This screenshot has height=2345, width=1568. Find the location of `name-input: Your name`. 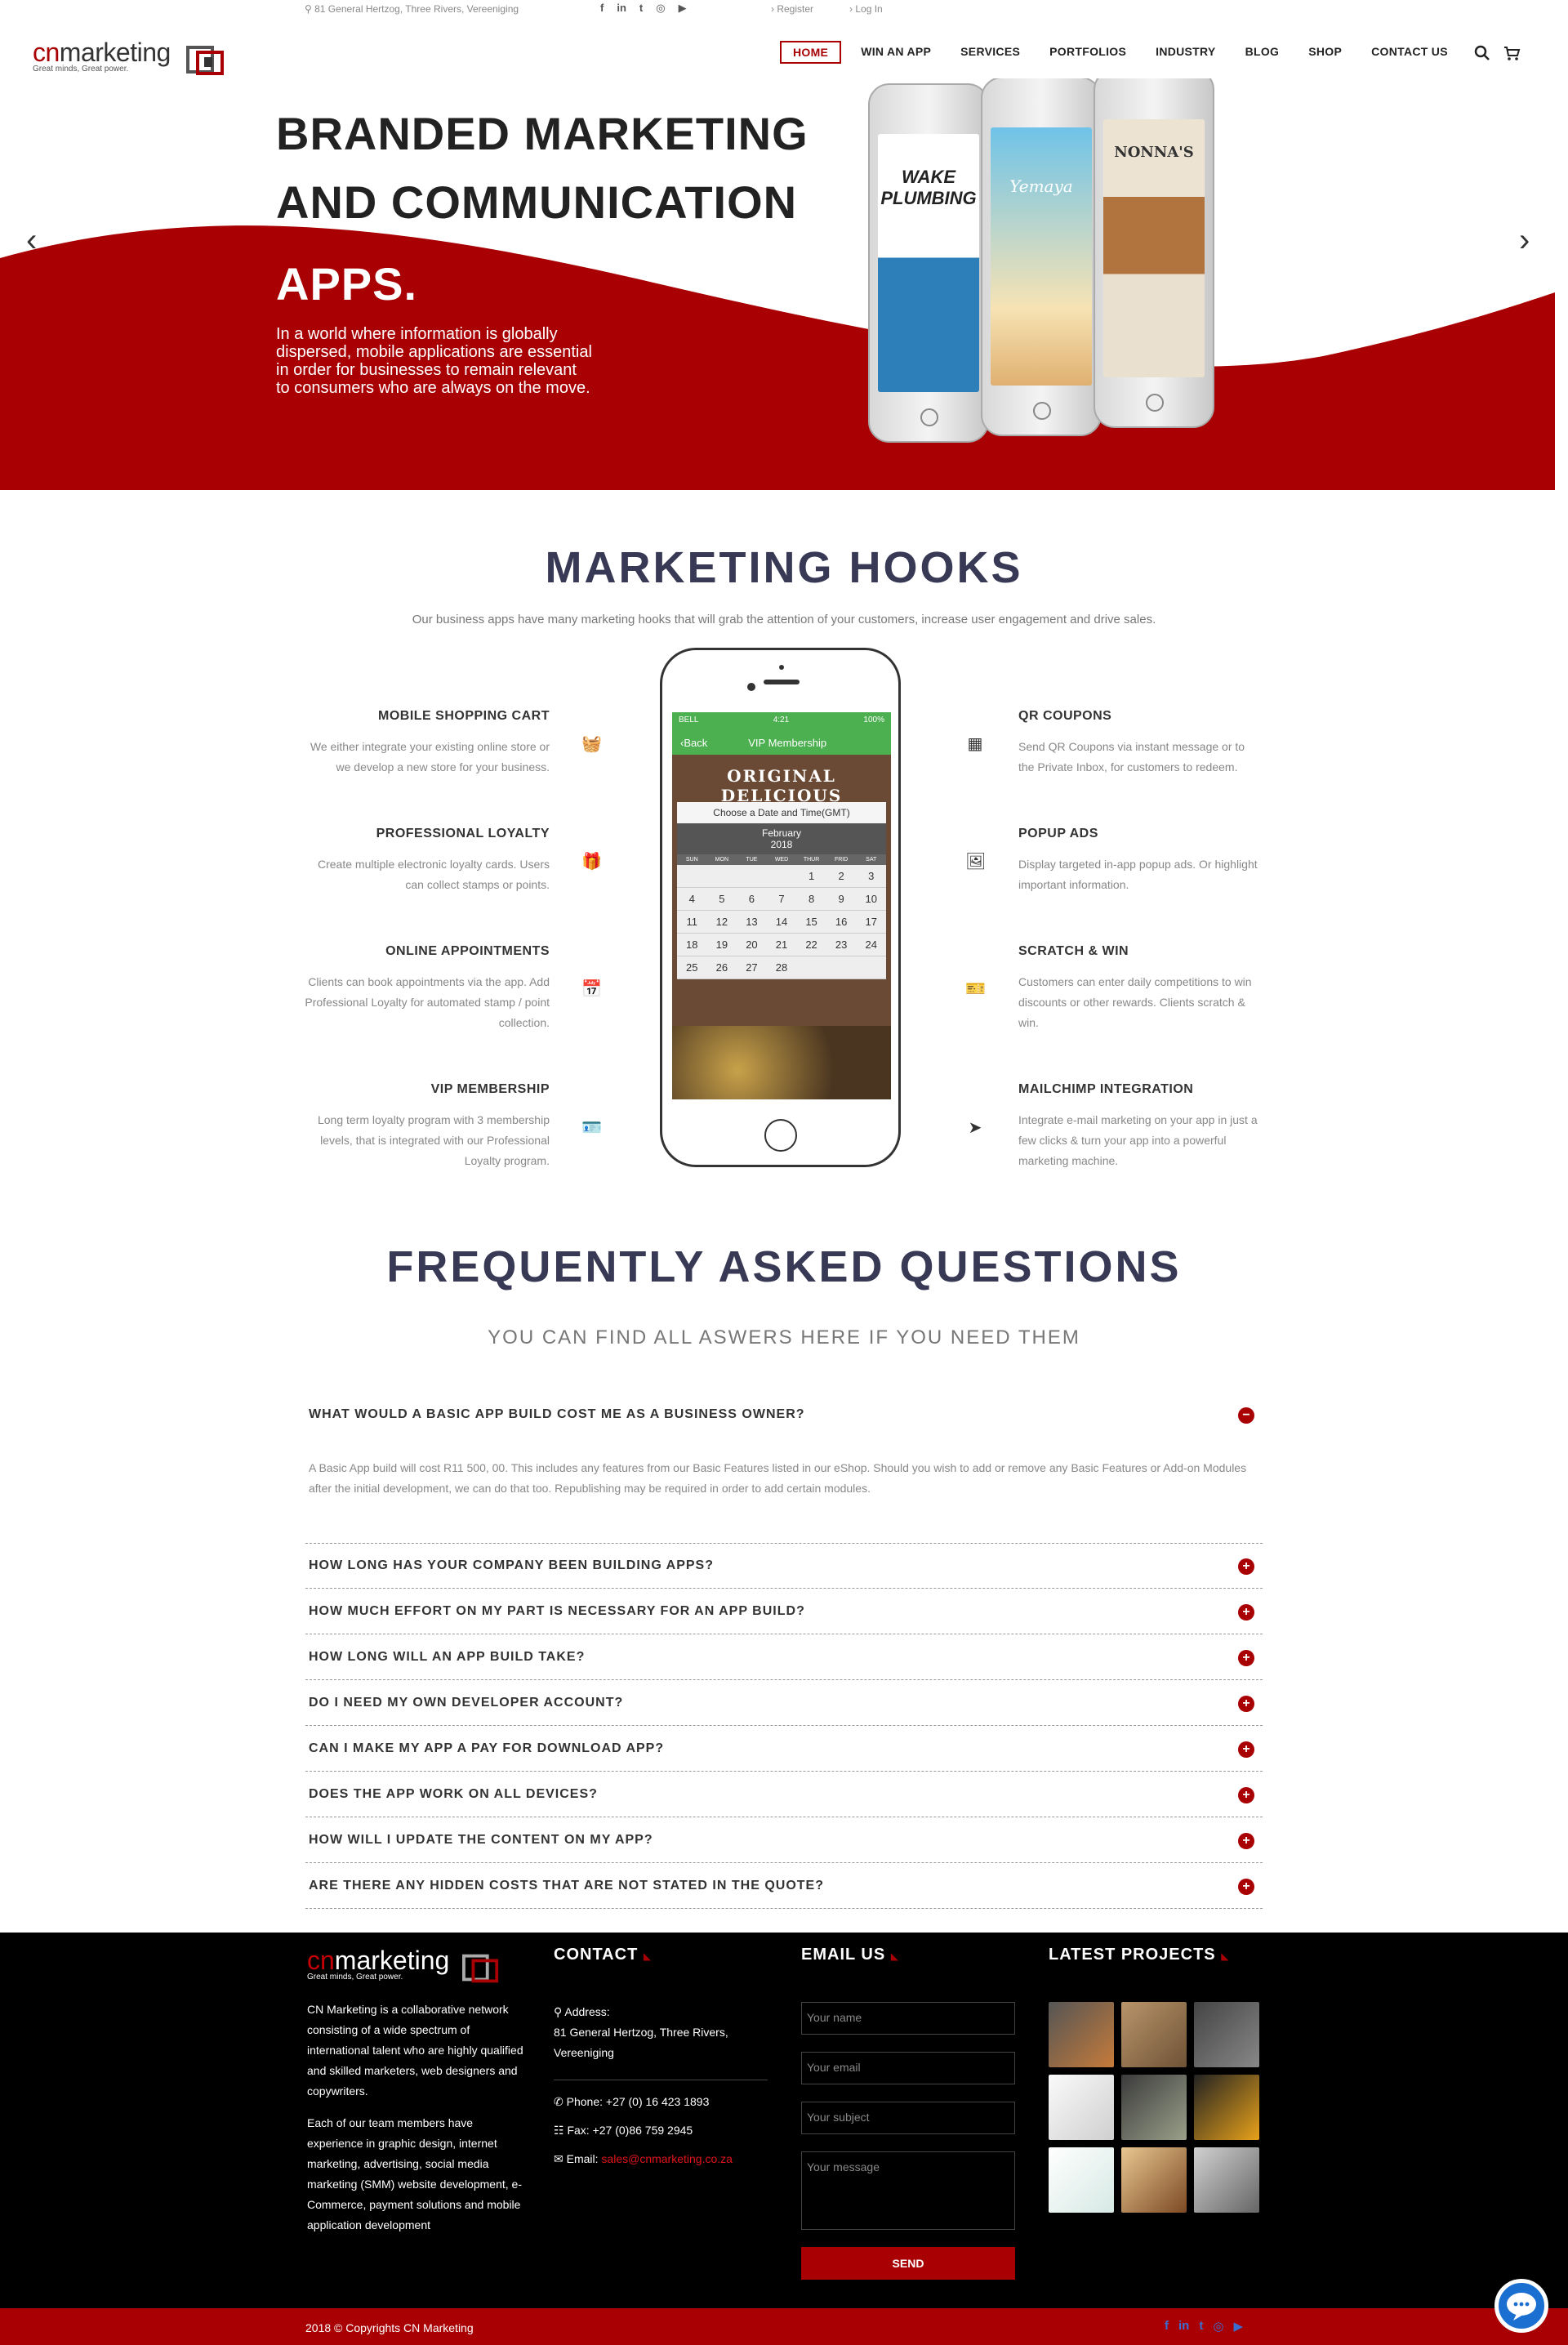

name-input: Your name is located at coordinates (908, 2018).